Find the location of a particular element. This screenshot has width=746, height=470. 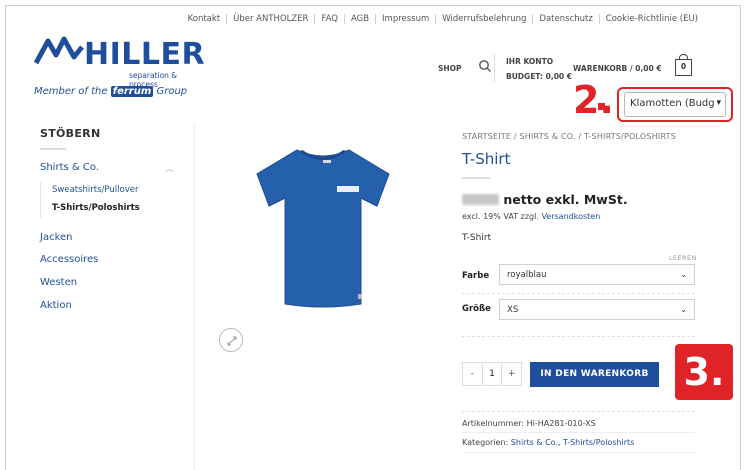

header-divider is located at coordinates (494, 68).